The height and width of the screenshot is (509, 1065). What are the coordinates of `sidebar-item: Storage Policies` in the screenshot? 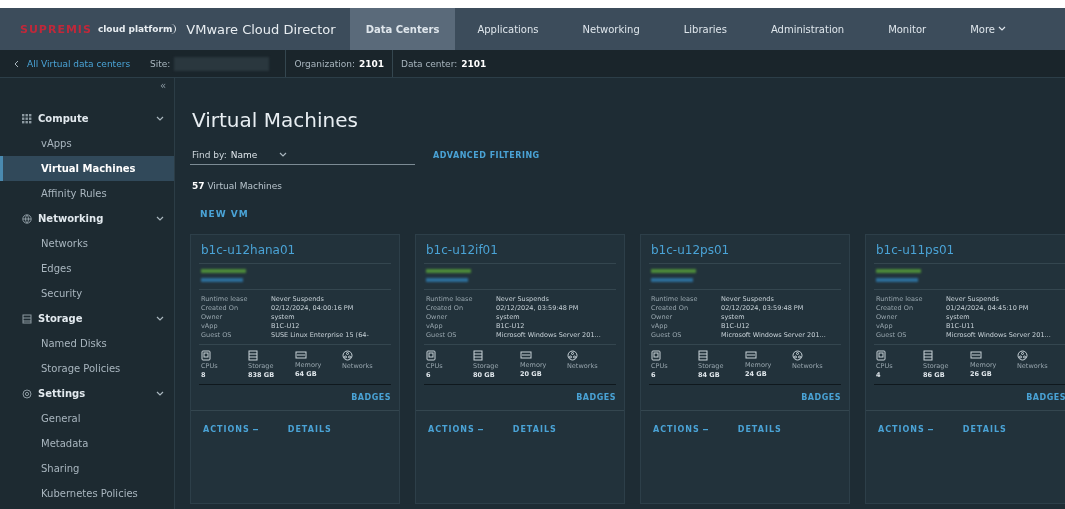 It's located at (87, 368).